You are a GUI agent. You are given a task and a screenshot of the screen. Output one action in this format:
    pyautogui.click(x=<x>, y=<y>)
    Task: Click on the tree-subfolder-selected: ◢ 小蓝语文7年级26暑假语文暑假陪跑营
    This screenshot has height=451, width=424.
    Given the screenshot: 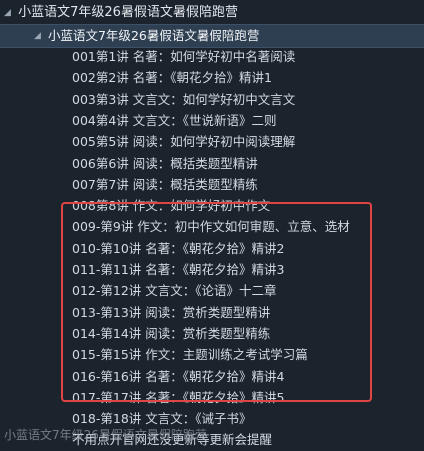 What is the action you would take?
    pyautogui.click(x=212, y=36)
    